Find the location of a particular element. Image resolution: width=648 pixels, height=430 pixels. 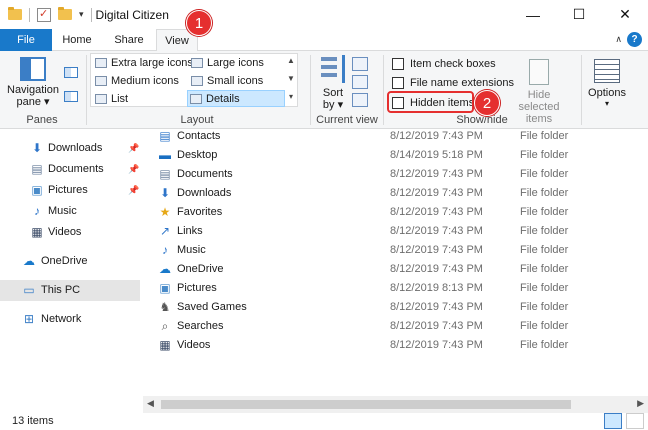

layout-option-label: List is located at coordinates (120, 99).